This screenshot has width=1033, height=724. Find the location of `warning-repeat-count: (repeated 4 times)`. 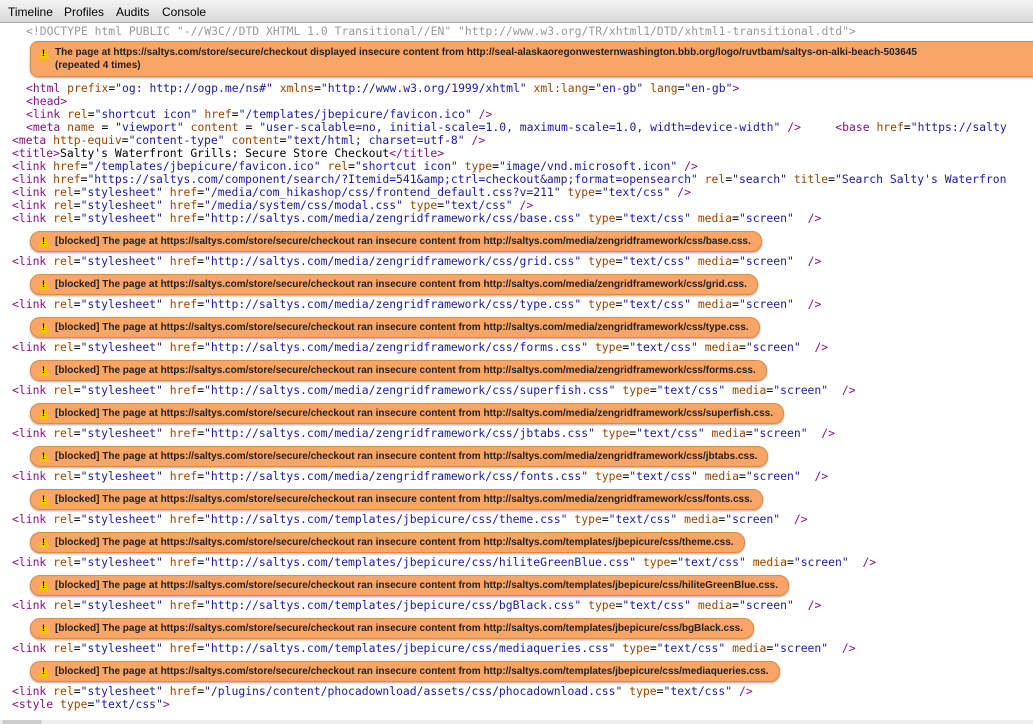

warning-repeat-count: (repeated 4 times) is located at coordinates (98, 65).